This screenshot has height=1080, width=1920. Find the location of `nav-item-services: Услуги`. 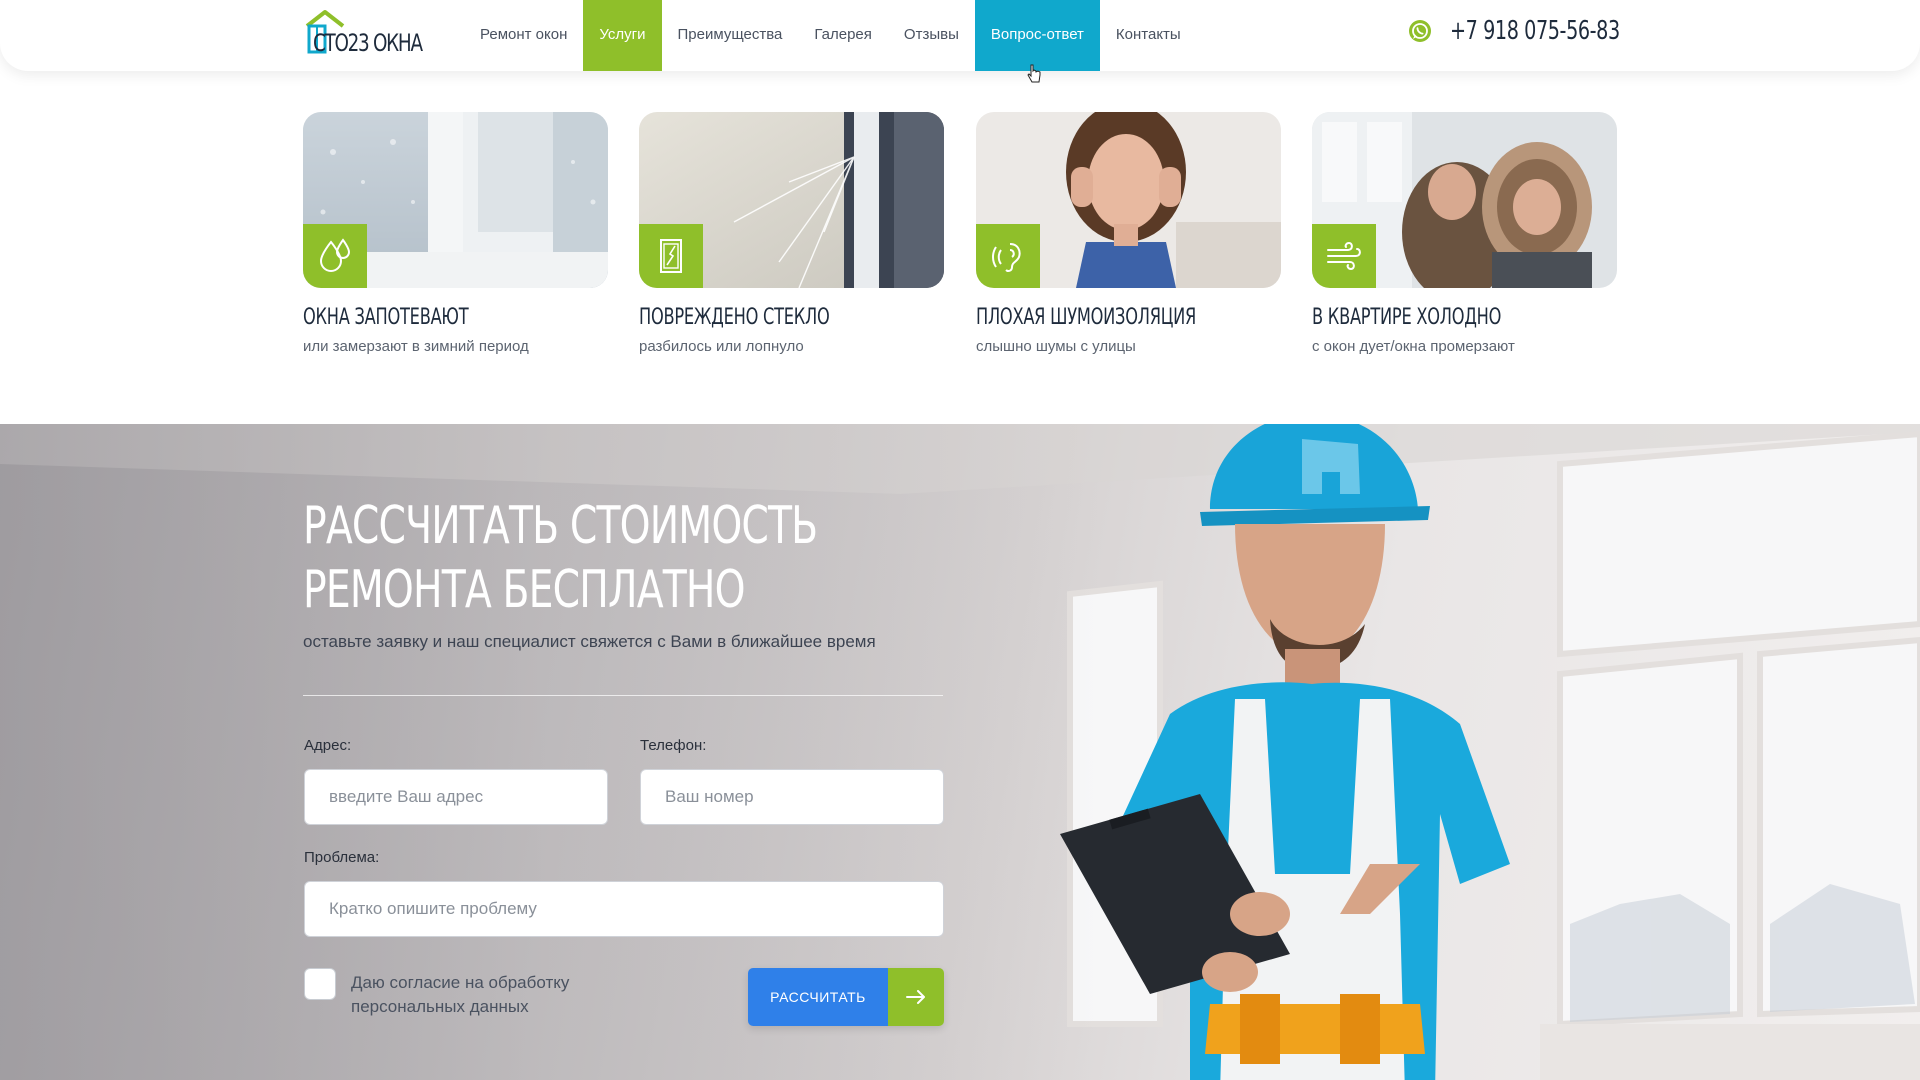

nav-item-services: Услуги is located at coordinates (622, 35).